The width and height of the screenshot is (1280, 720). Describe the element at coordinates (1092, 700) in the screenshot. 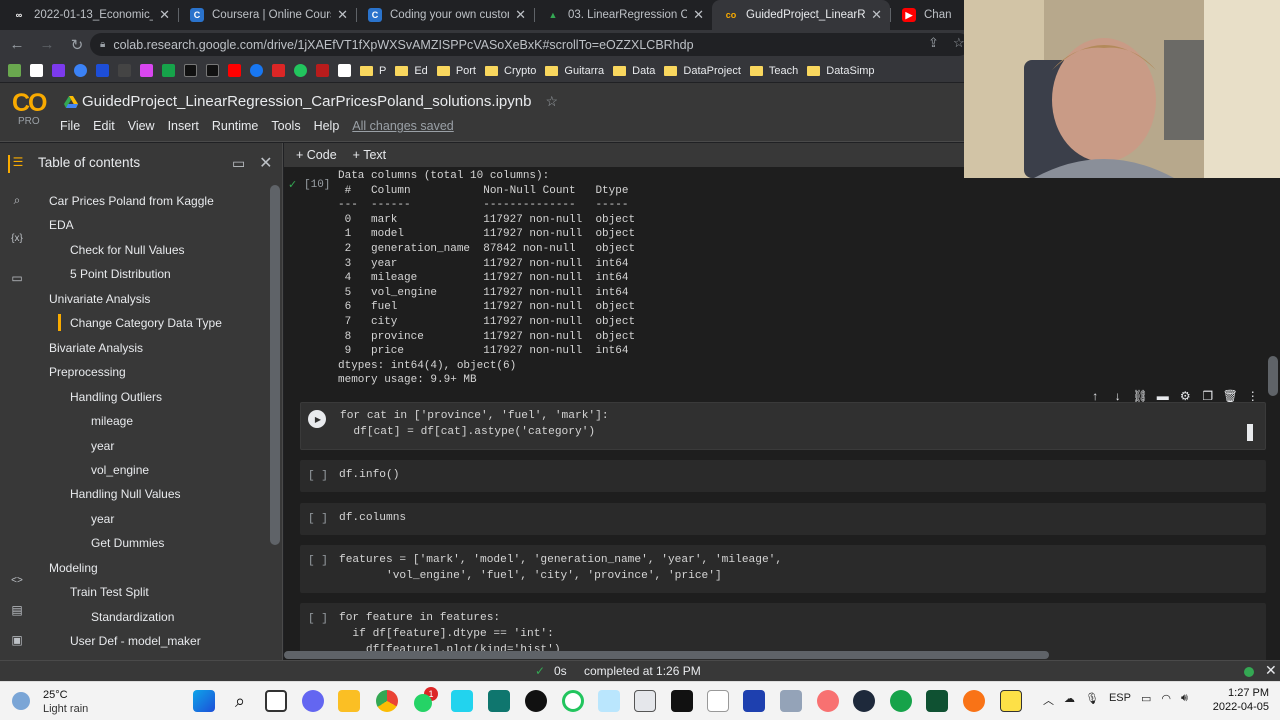

I see `microphone-icon: 🎙︎` at that location.